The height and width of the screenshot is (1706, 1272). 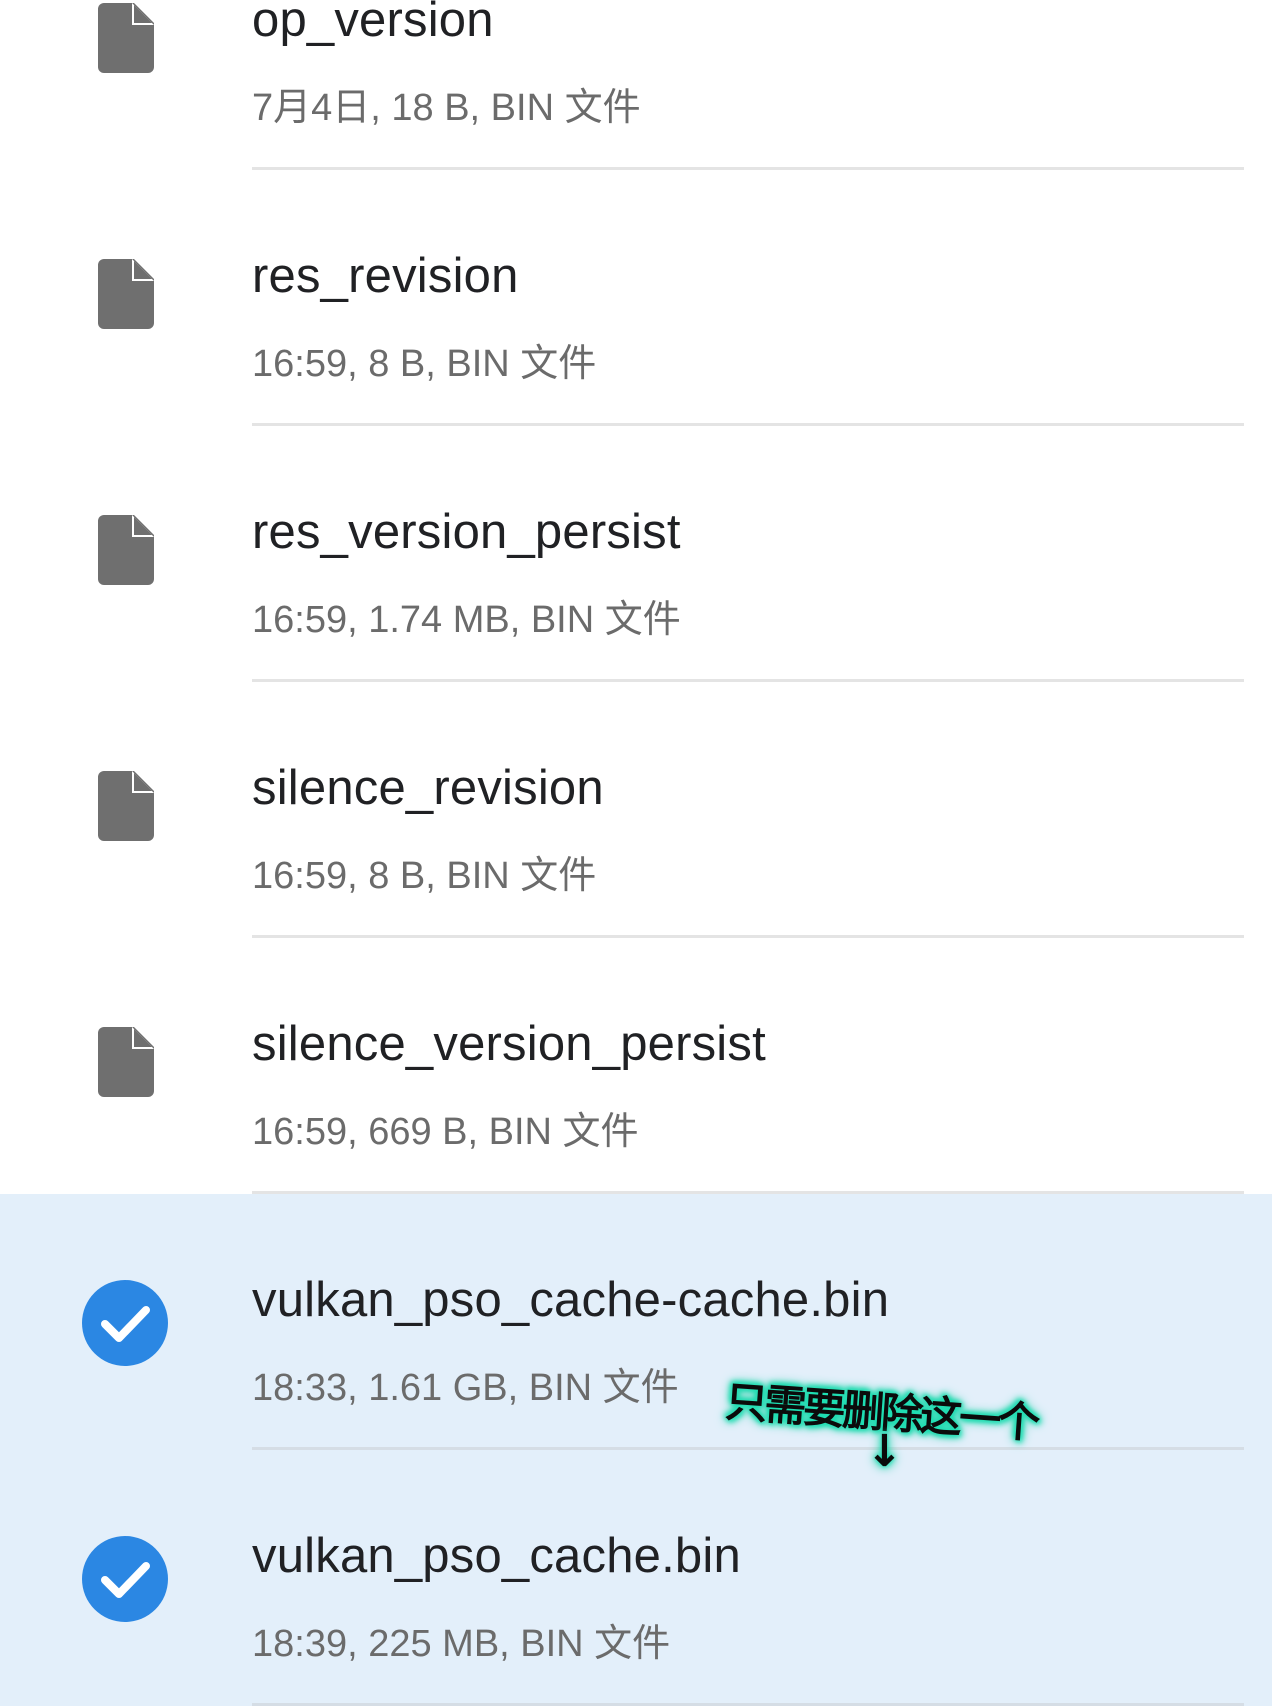 What do you see at coordinates (373, 23) in the screenshot?
I see `file-name: op_version` at bounding box center [373, 23].